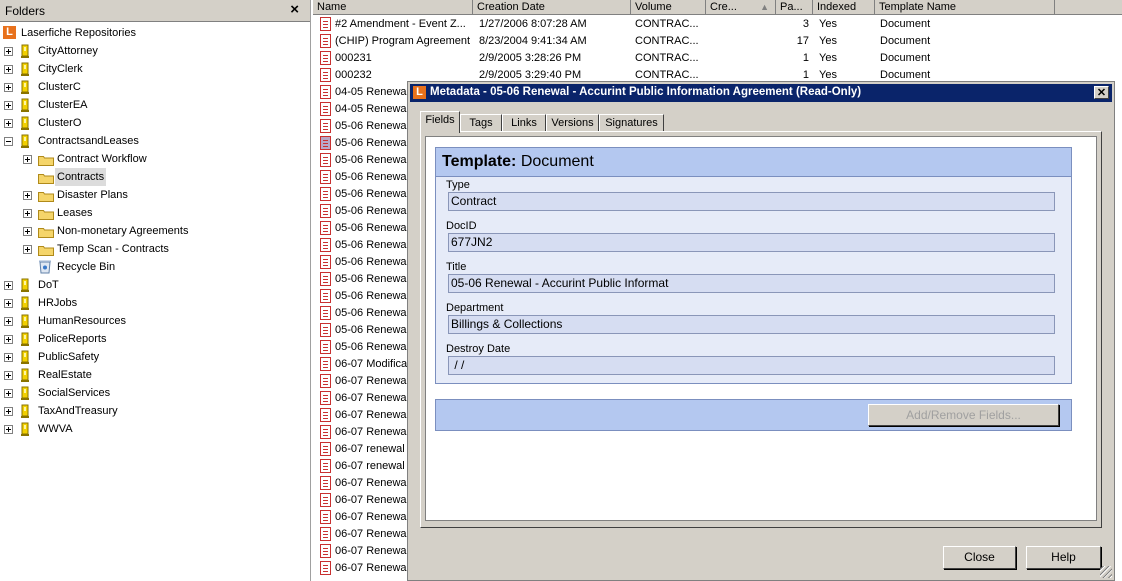 The height and width of the screenshot is (581, 1122). I want to click on column-header-creator: Cre... ▲, so click(741, 7).